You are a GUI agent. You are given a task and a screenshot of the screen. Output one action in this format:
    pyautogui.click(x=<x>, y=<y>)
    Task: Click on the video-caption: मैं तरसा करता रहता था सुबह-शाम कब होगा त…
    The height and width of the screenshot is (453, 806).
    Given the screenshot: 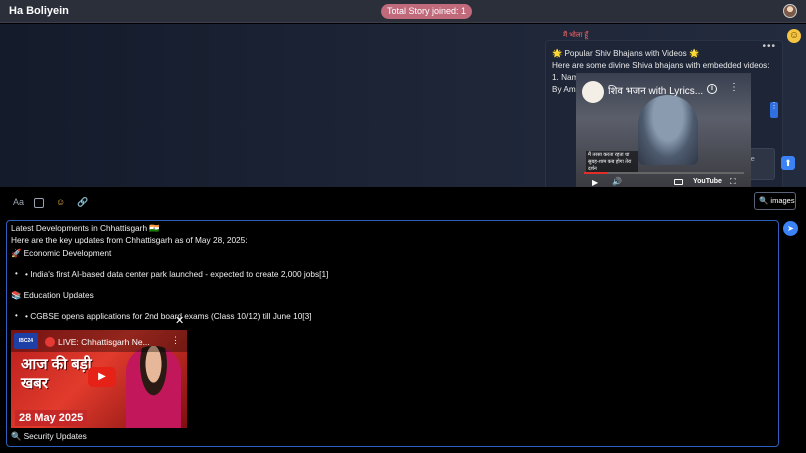 What is the action you would take?
    pyautogui.click(x=612, y=162)
    